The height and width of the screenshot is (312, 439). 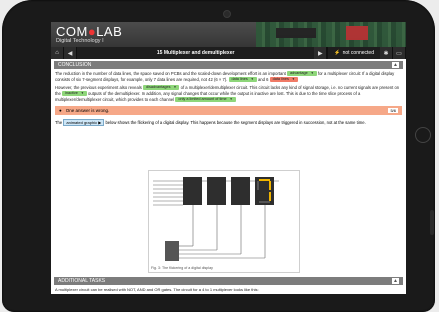 I want to click on home-button, so click(x=423, y=135).